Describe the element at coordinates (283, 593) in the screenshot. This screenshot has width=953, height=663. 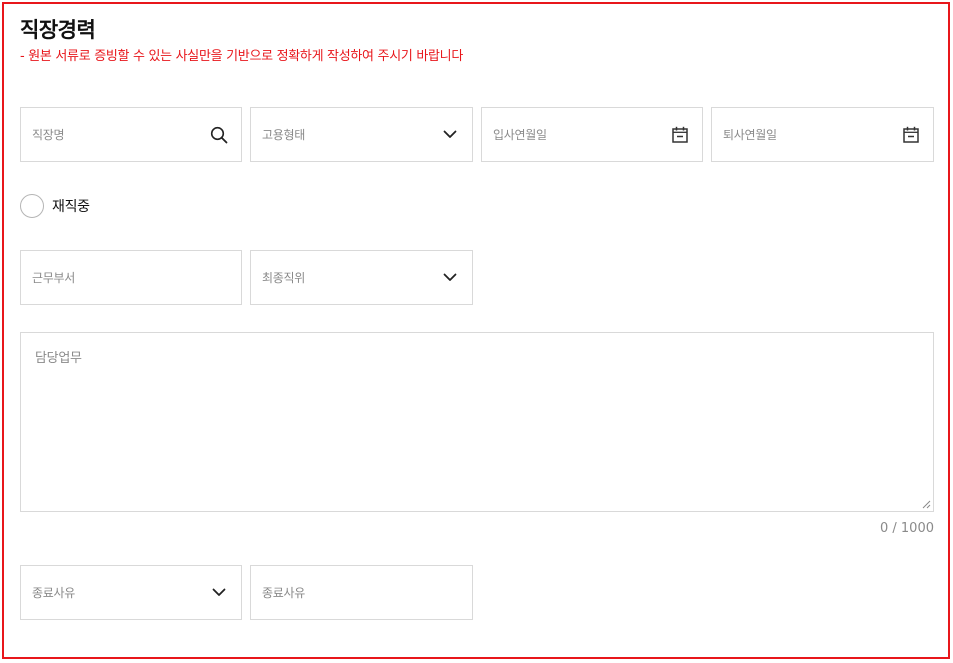
I see `leave-reason-input-placeholder: 종료사유` at that location.